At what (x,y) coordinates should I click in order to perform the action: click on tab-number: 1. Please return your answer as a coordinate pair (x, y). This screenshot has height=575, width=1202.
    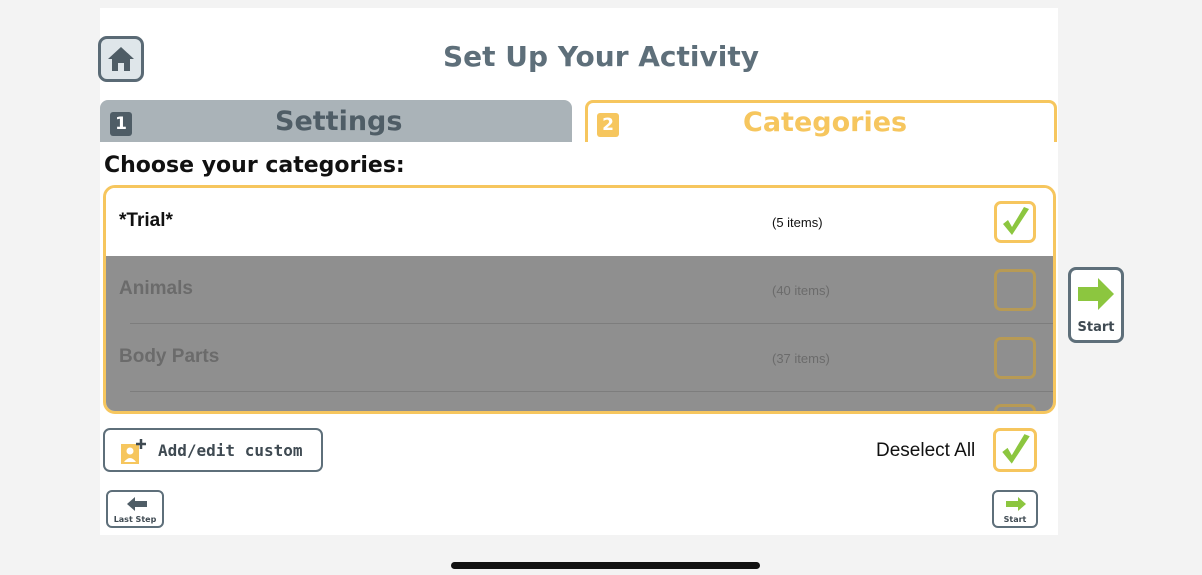
    Looking at the image, I should click on (121, 124).